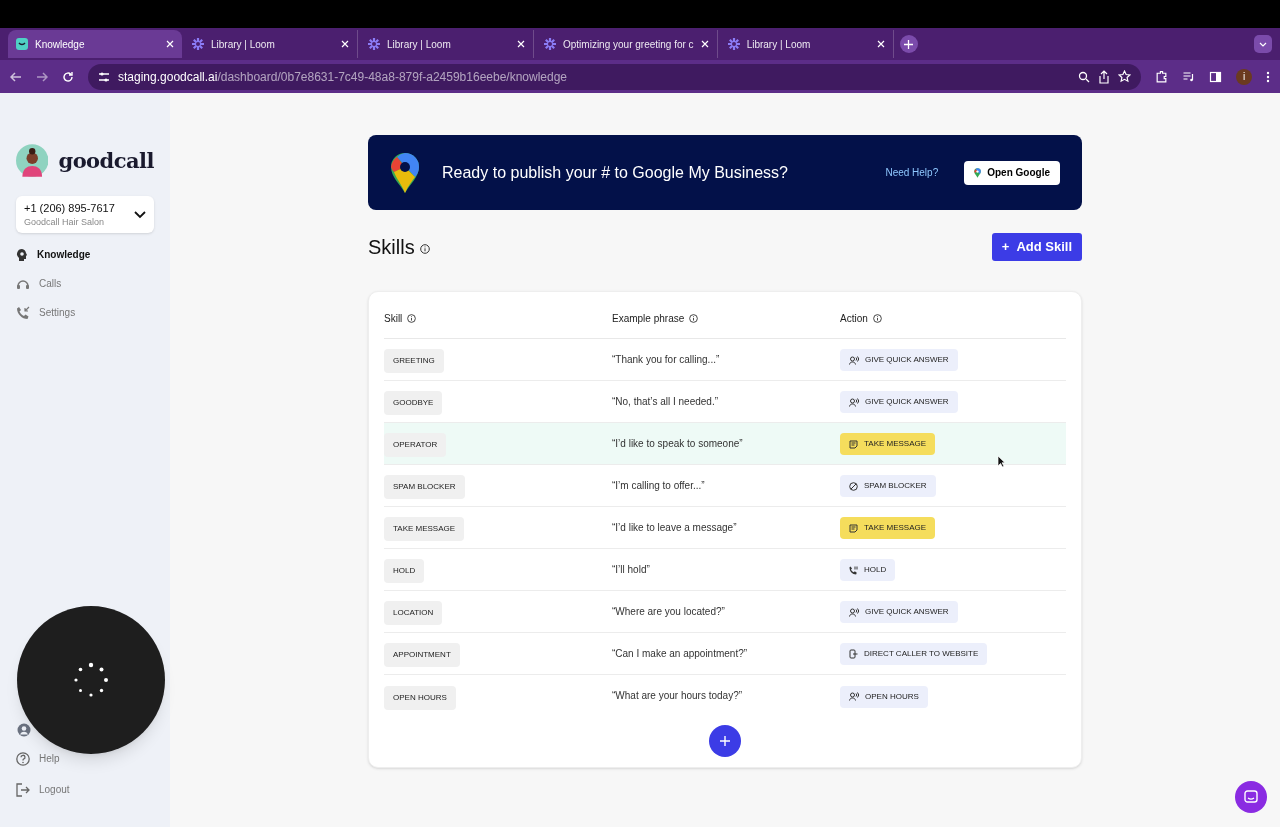 The image size is (1280, 827). Describe the element at coordinates (85, 254) in the screenshot. I see `nav-item: Knowledge` at that location.